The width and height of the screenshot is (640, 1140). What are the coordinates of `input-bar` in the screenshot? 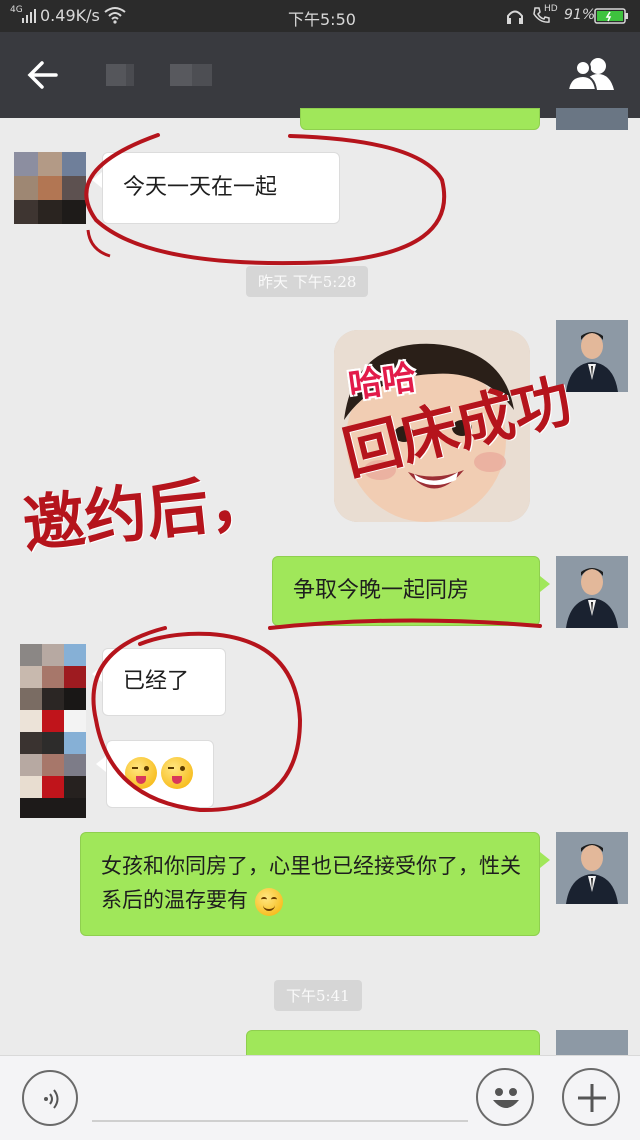 It's located at (320, 1097).